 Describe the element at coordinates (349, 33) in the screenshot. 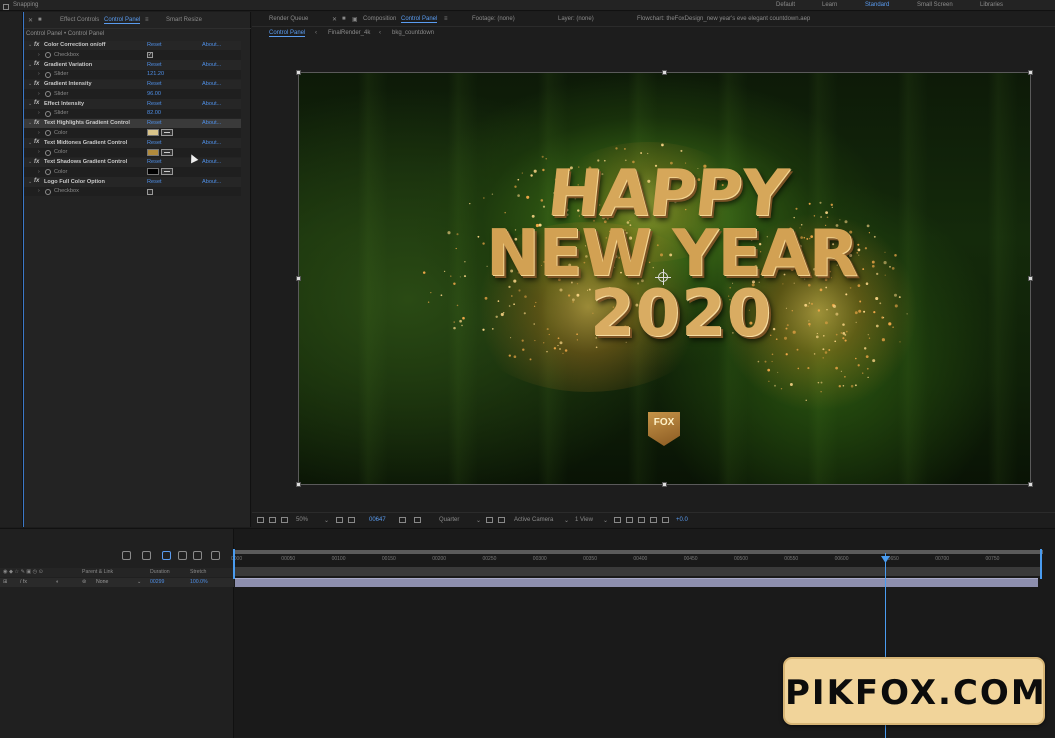

I see `breadcrumb-finalrender: FinalRender_4k` at that location.